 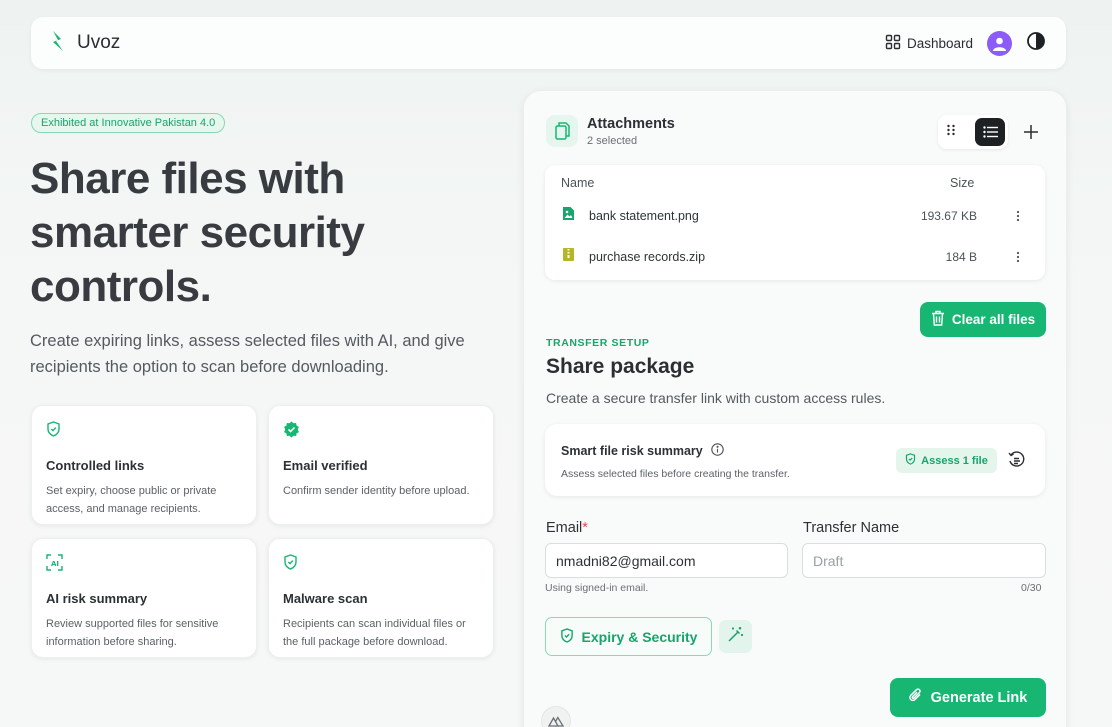 What do you see at coordinates (325, 598) in the screenshot?
I see `feature-title: Malware scan` at bounding box center [325, 598].